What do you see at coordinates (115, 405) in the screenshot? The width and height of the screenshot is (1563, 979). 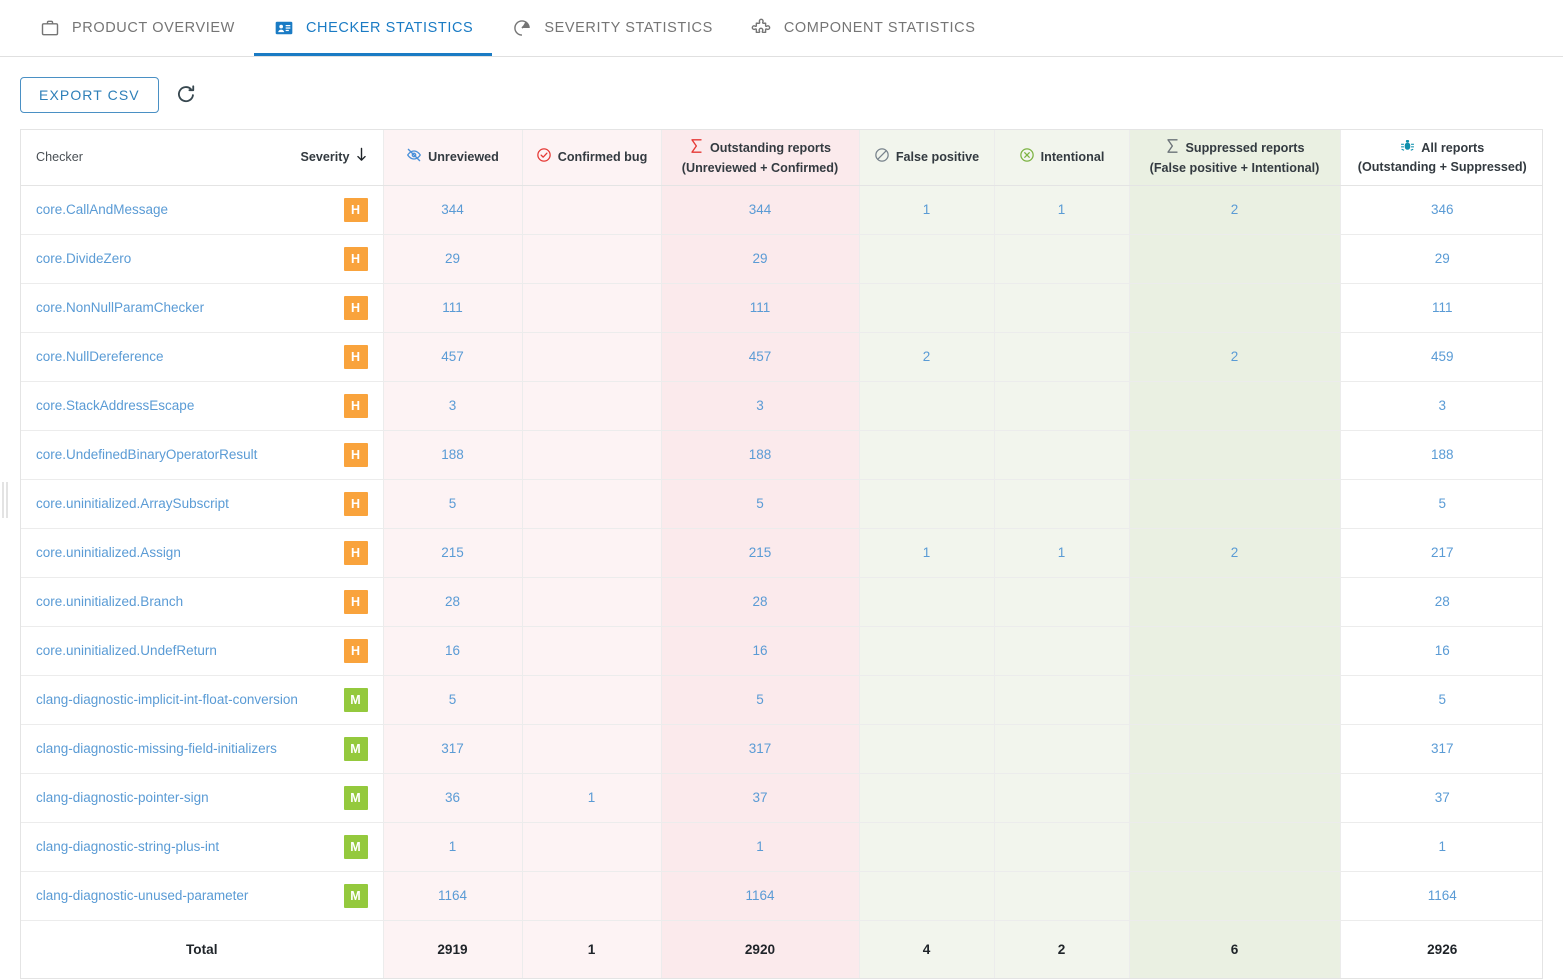 I see `checker-name-link: core.StackAddressEscape` at bounding box center [115, 405].